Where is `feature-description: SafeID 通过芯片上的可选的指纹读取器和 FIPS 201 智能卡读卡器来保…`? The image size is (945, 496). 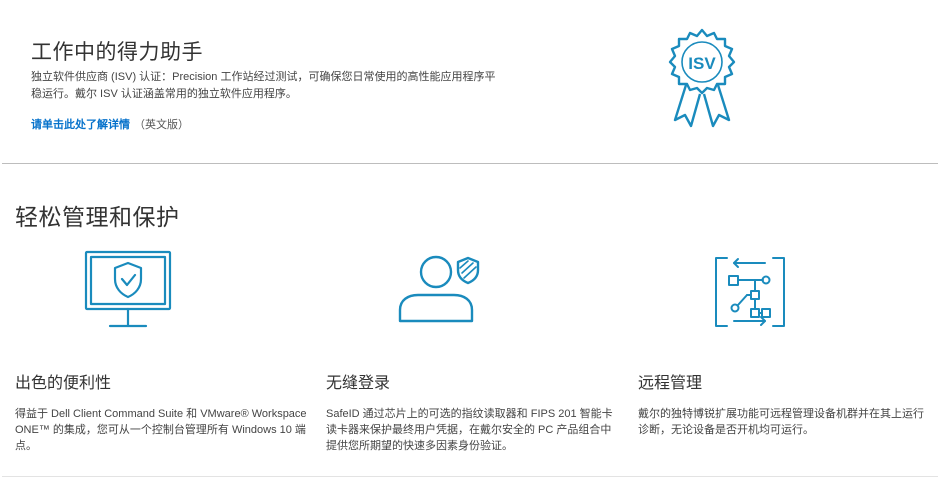
feature-description: SafeID 通过芯片上的可选的指纹读取器和 FIPS 201 智能卡读卡器来保… is located at coordinates (469, 430).